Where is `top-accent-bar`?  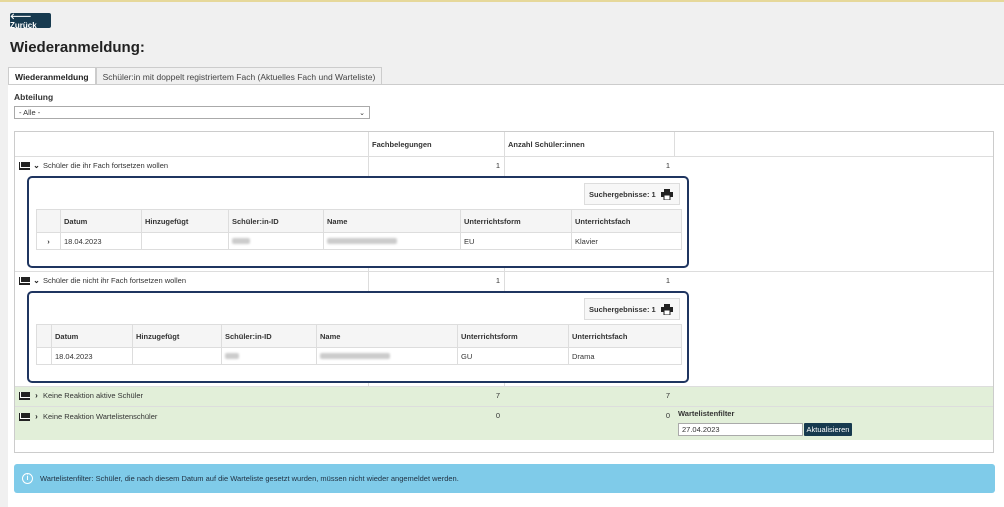 top-accent-bar is located at coordinates (502, 1).